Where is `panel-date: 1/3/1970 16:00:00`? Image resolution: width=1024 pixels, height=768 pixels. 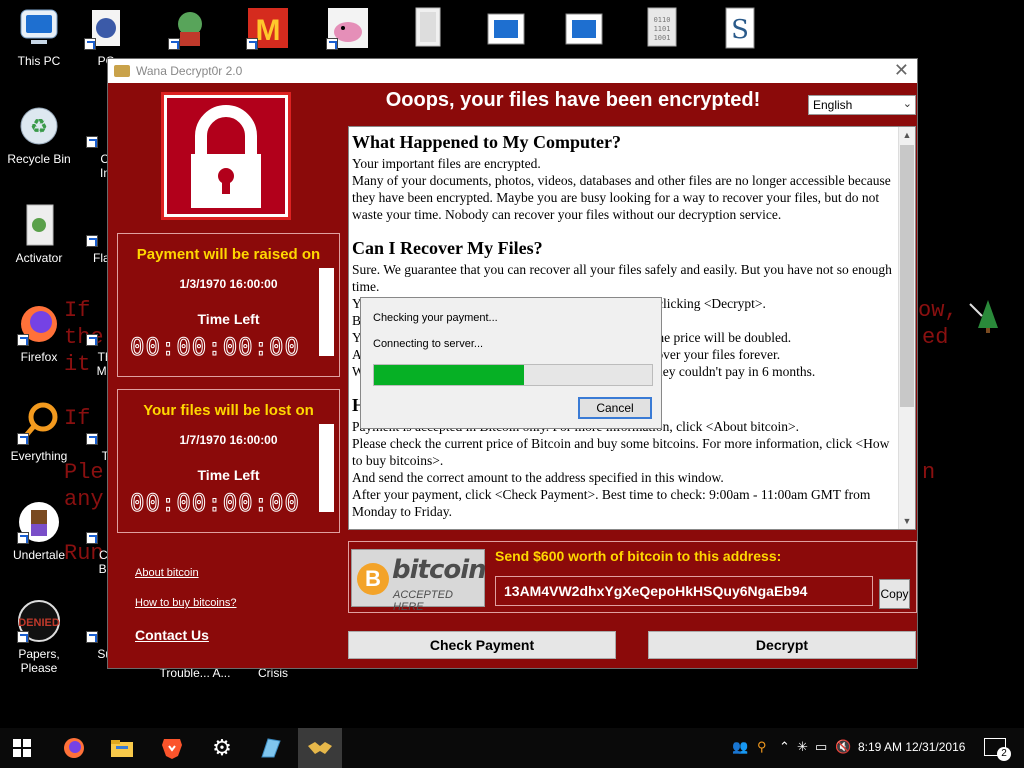
panel-date: 1/3/1970 16:00:00 is located at coordinates (228, 284).